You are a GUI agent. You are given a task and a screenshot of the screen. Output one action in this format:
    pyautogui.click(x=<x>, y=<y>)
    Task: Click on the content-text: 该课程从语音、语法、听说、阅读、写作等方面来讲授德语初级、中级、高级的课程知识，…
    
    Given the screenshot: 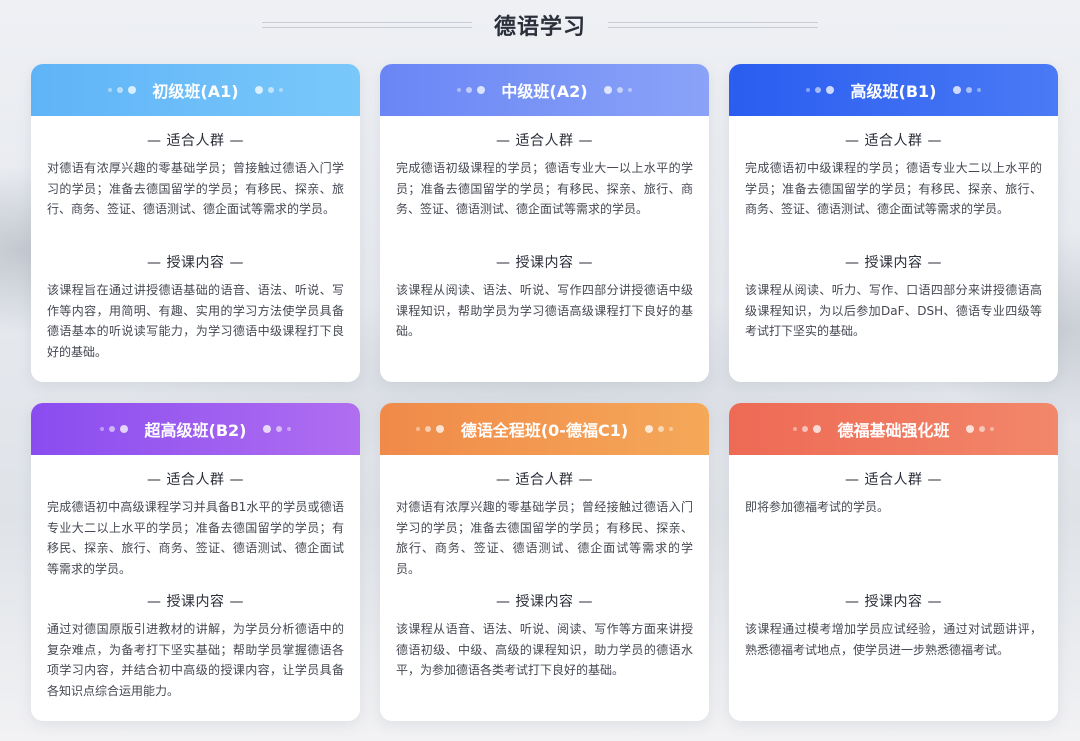 What is the action you would take?
    pyautogui.click(x=544, y=649)
    